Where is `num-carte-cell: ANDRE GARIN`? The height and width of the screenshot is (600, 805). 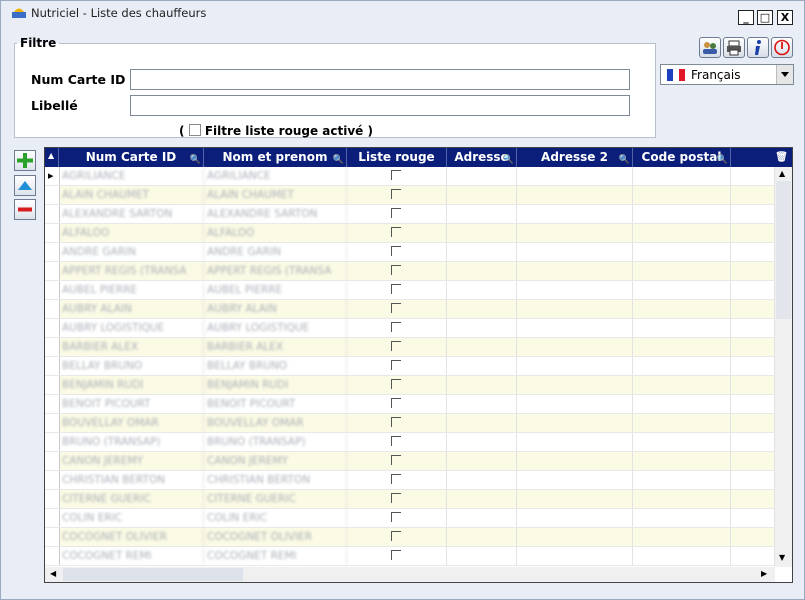
num-carte-cell: ANDRE GARIN is located at coordinates (131, 252).